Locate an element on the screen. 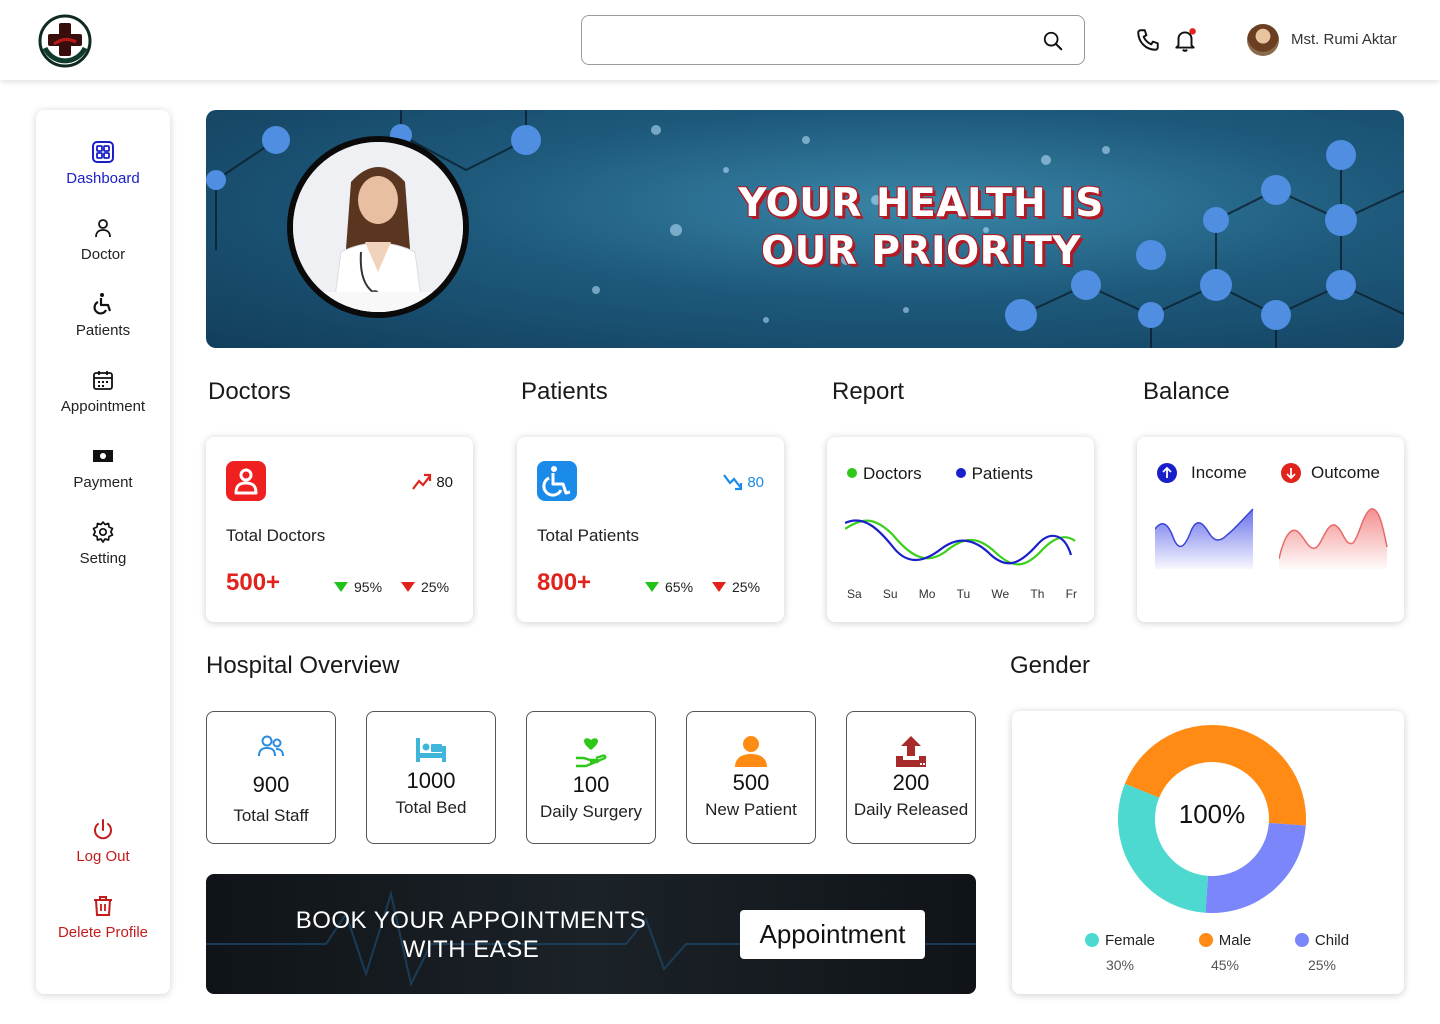 This screenshot has width=1440, height=1024. search-icon is located at coordinates (1053, 41).